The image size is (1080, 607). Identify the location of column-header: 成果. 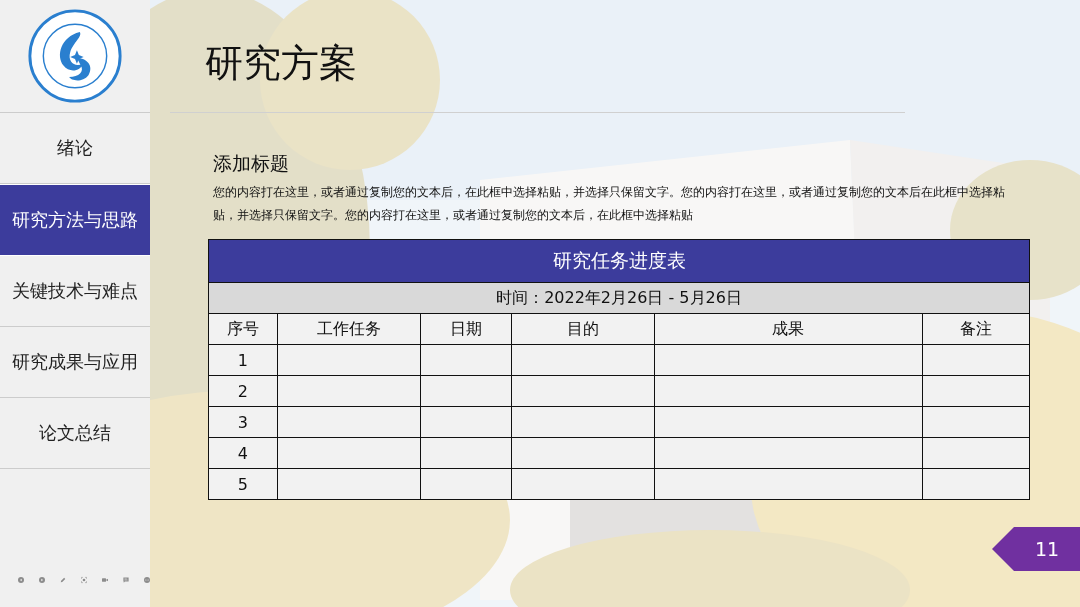
(788, 329).